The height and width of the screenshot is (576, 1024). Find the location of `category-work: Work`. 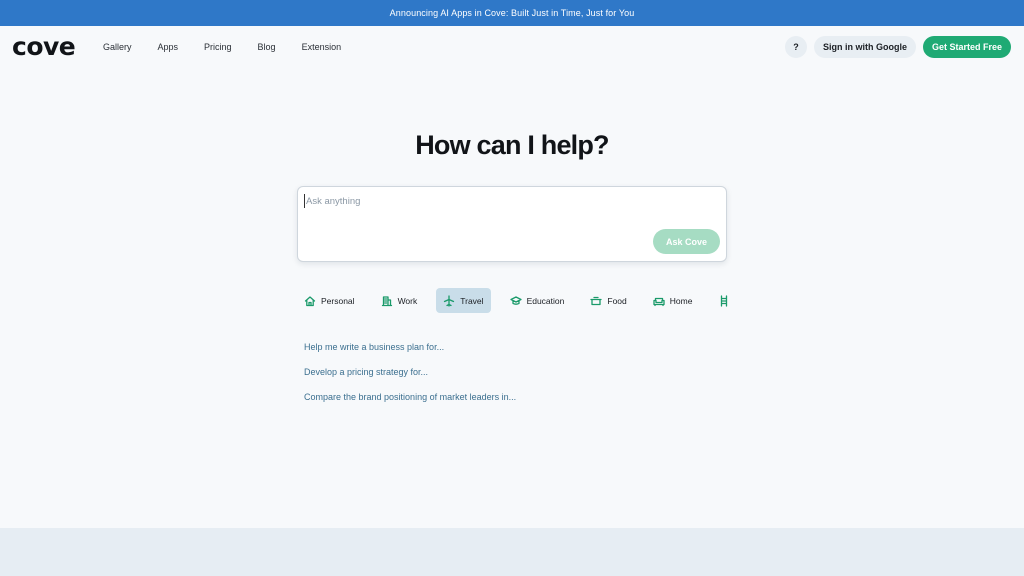

category-work: Work is located at coordinates (399, 300).